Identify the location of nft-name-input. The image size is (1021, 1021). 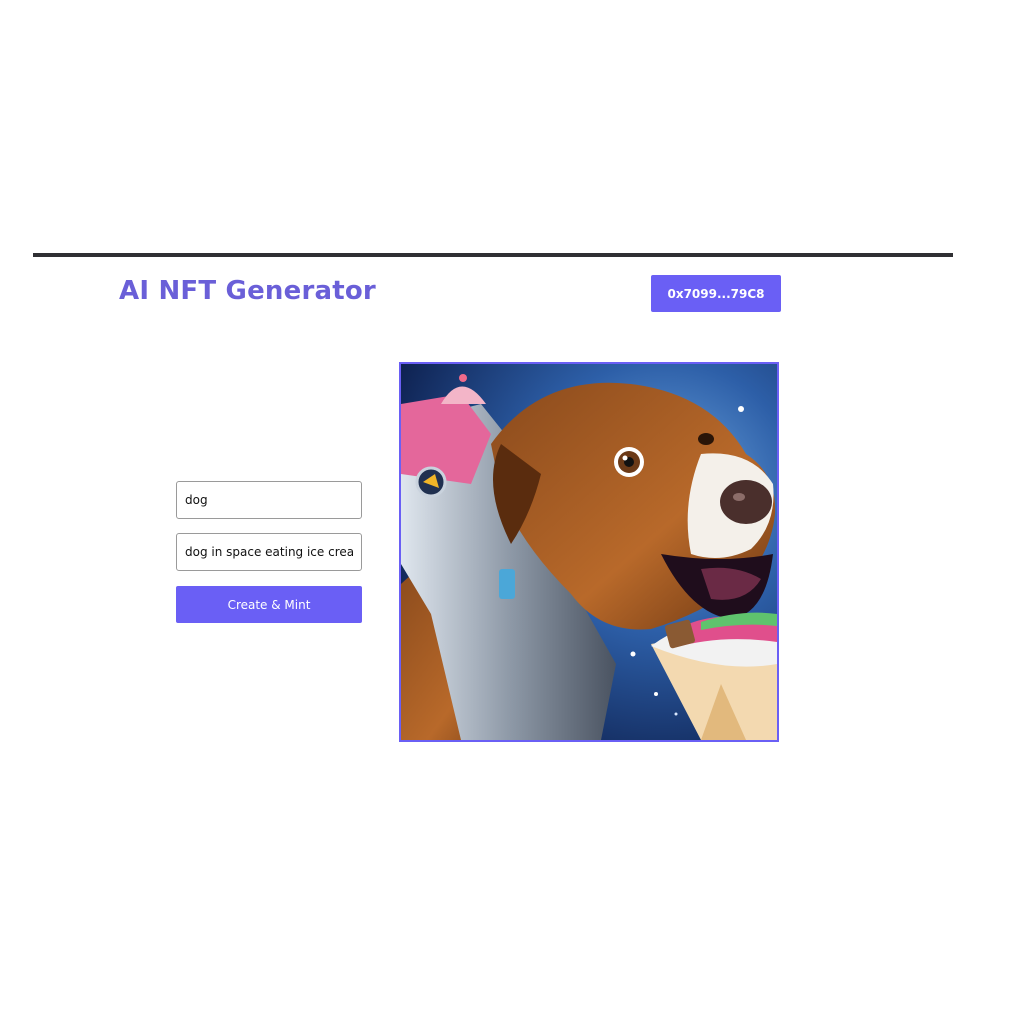
(269, 500).